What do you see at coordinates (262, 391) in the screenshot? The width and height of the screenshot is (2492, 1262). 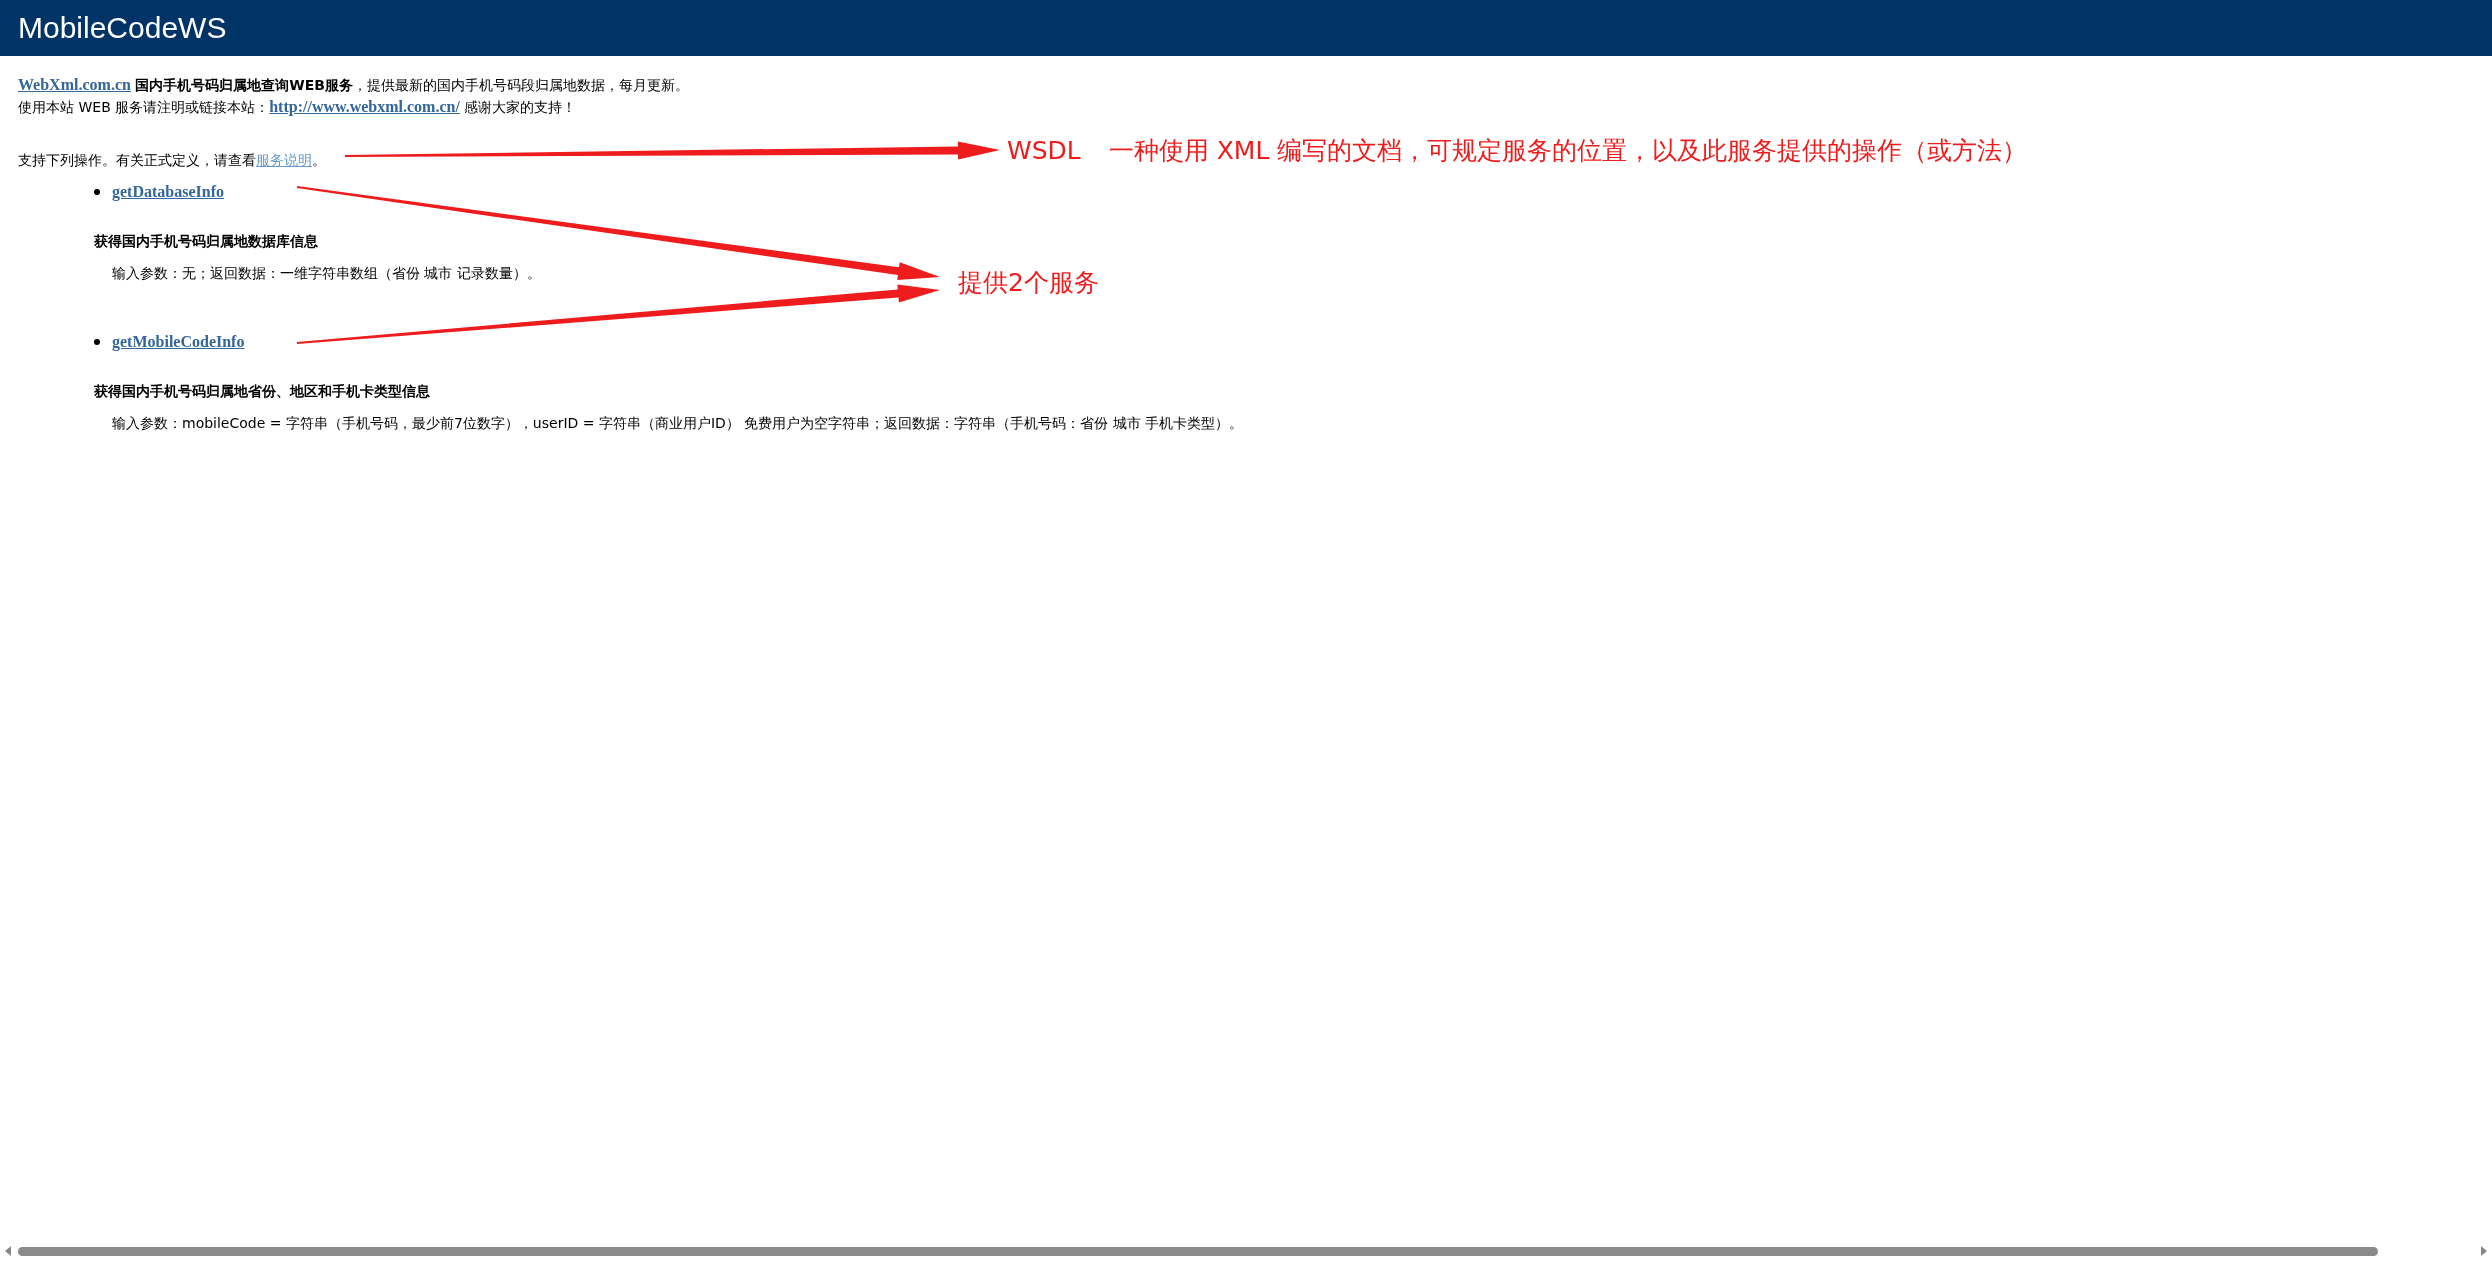 I see `operation-title: 获得国内手机号码归属地省份、地区和手机卡类型信息` at bounding box center [262, 391].